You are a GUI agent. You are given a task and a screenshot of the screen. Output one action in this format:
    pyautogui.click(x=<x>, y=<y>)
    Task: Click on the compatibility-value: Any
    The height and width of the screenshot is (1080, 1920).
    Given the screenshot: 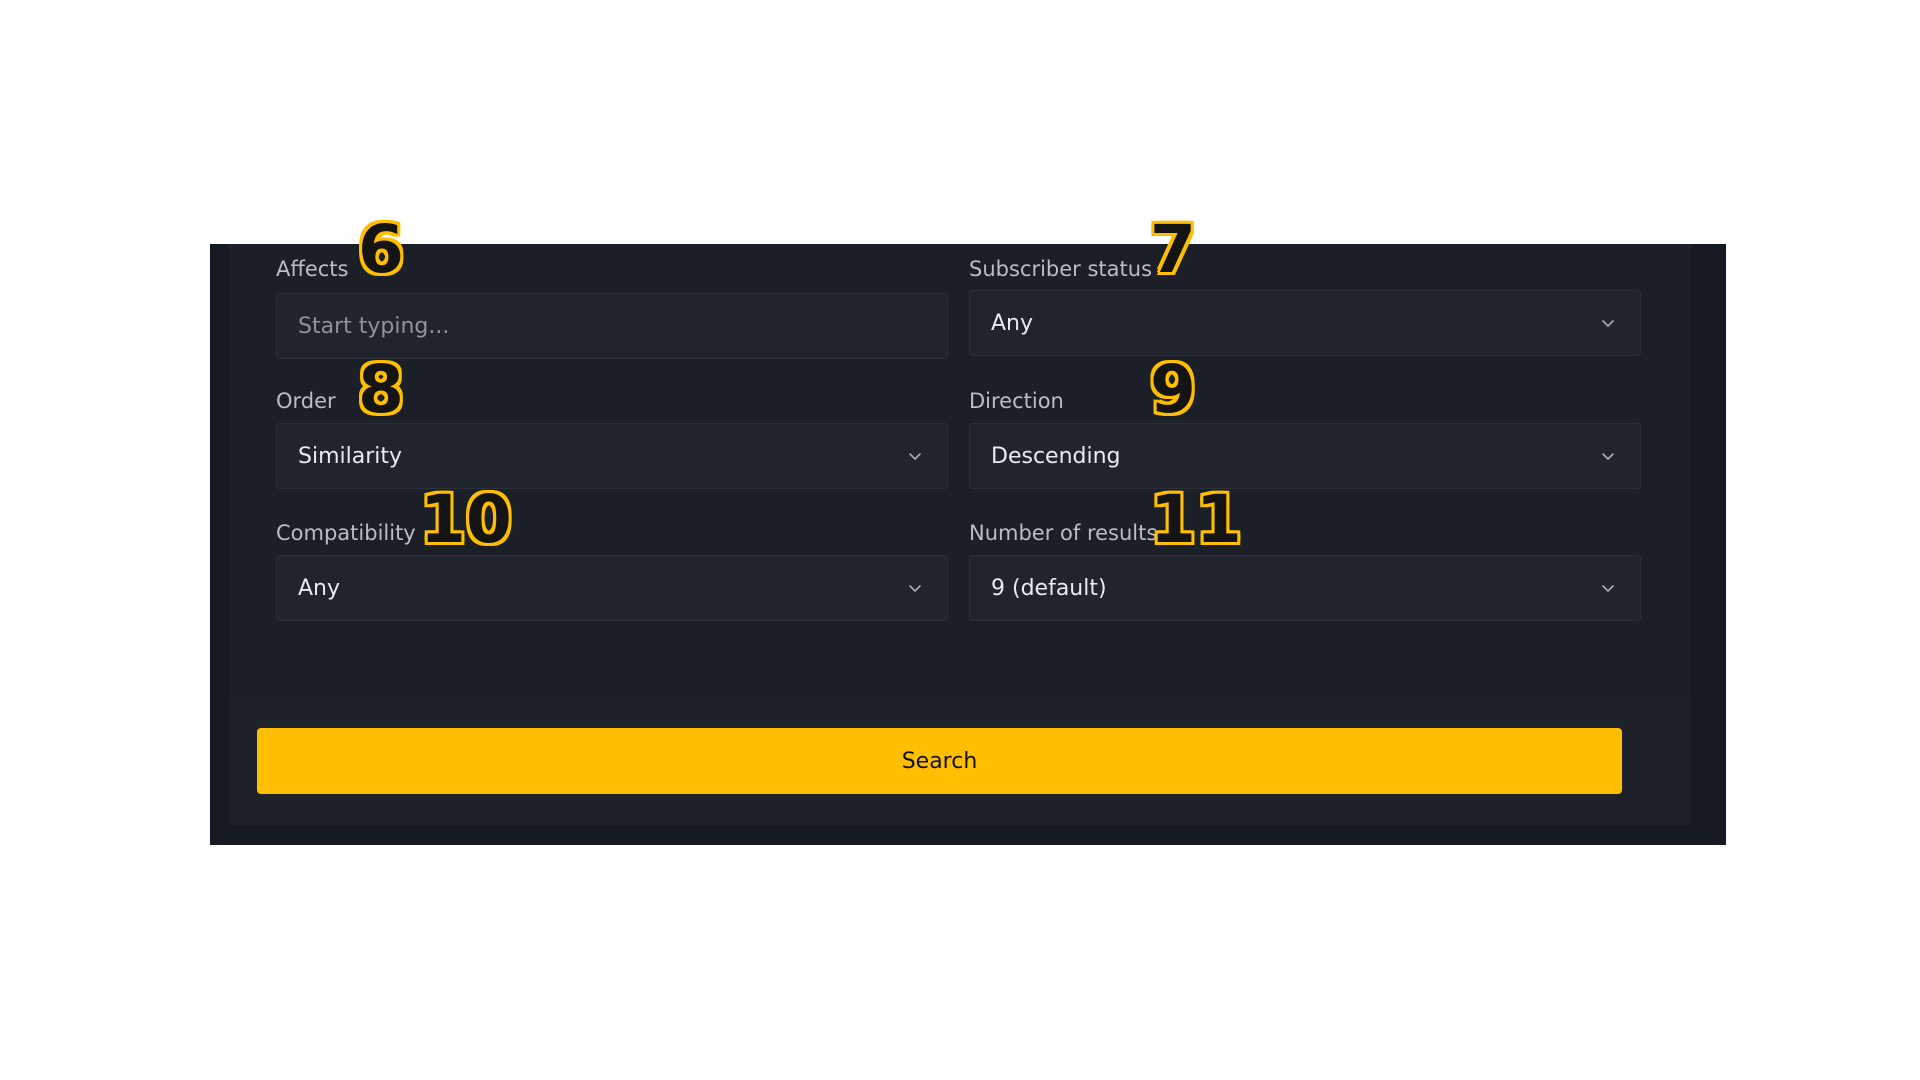 What is the action you would take?
    pyautogui.click(x=319, y=588)
    